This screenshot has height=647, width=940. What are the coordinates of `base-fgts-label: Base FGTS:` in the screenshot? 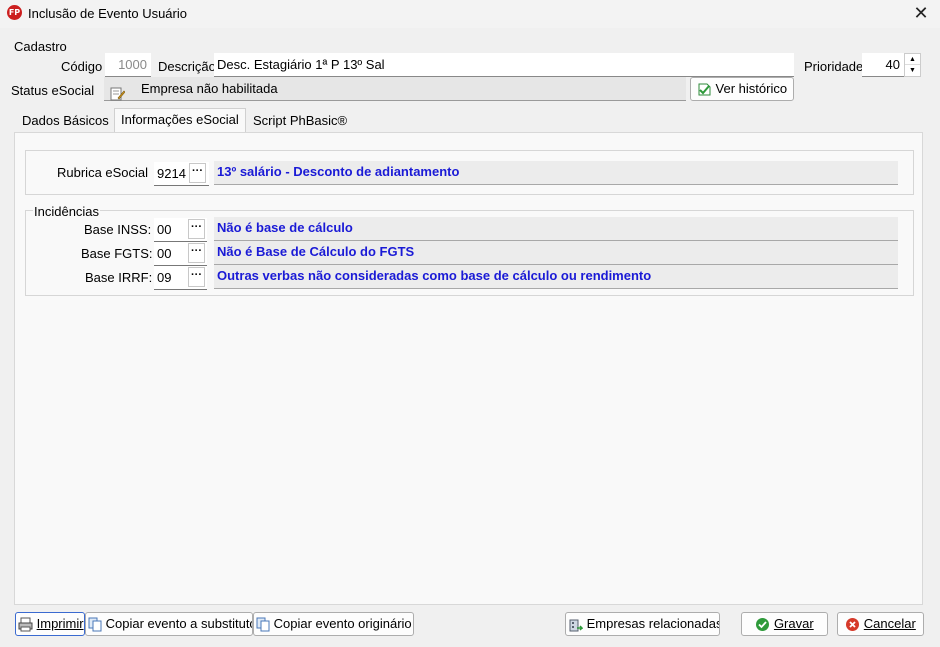 It's located at (117, 253).